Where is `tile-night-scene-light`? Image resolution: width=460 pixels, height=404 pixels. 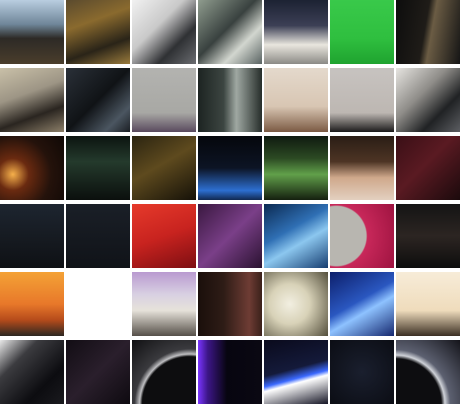
tile-night-scene-light is located at coordinates (32, 372).